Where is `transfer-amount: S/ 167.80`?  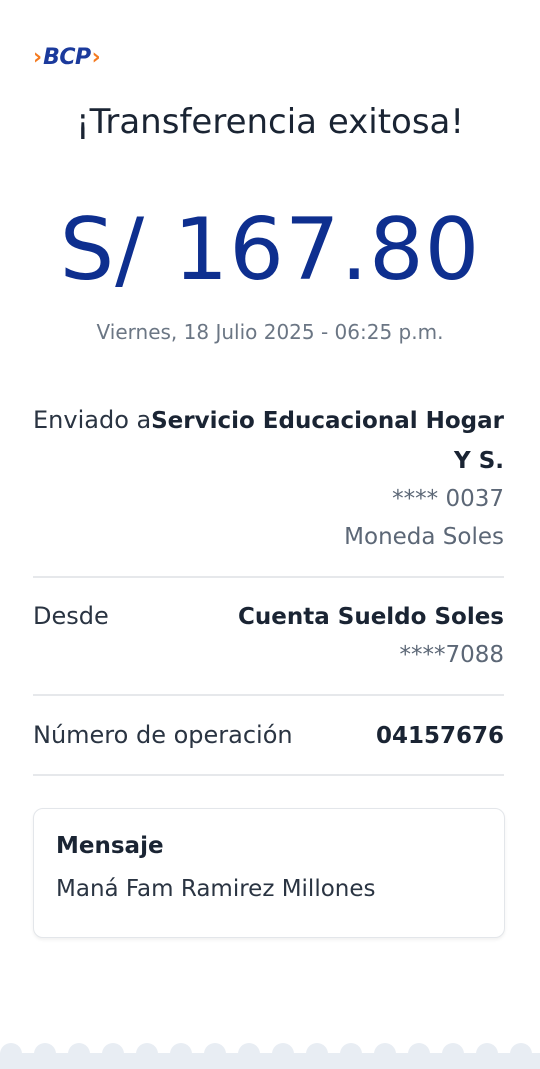 transfer-amount: S/ 167.80 is located at coordinates (270, 250).